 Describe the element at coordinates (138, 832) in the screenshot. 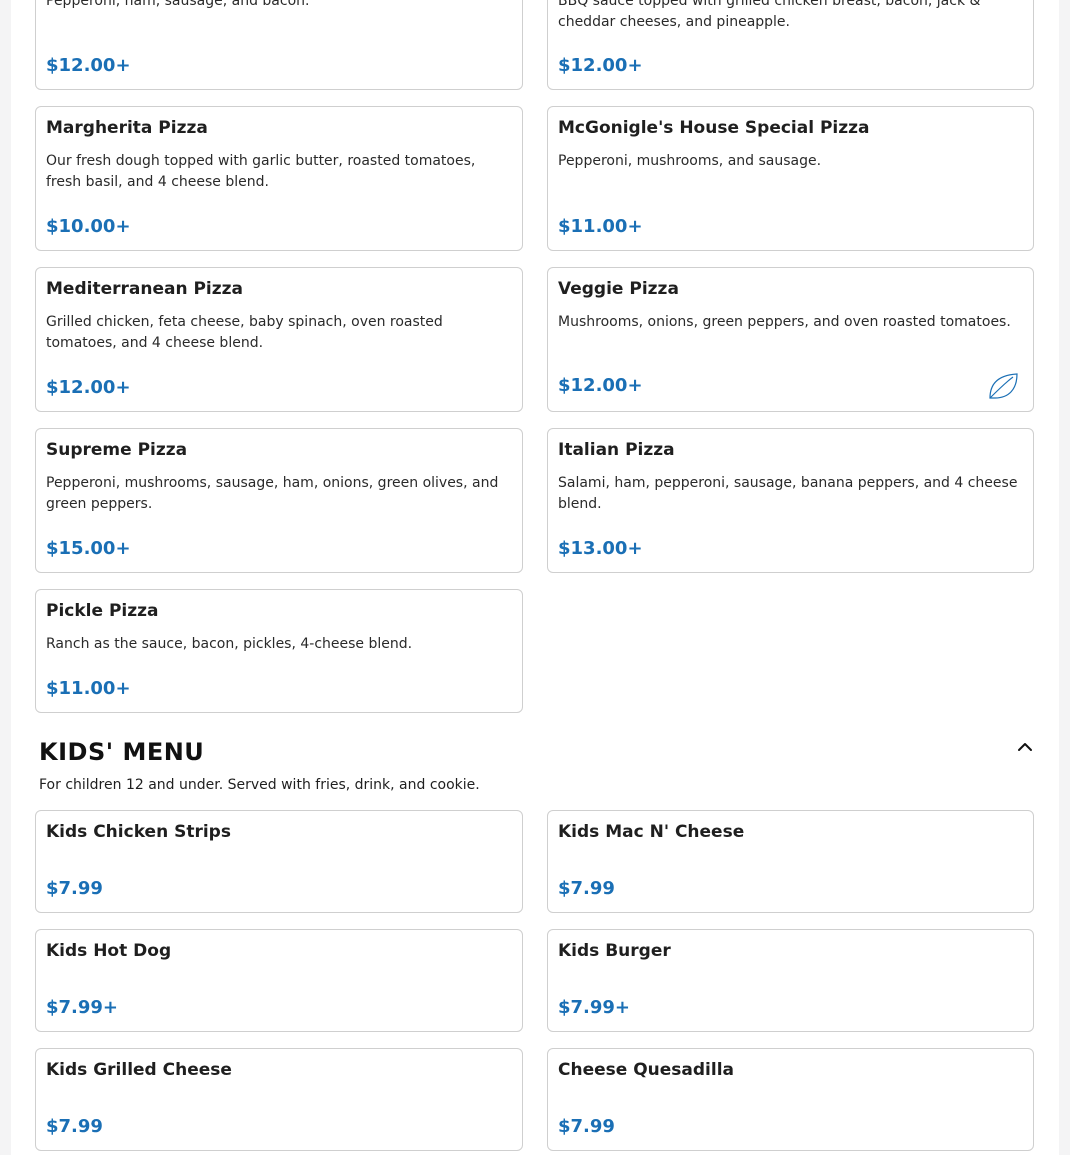

I see `item-name: Kids Chicken Strips` at that location.